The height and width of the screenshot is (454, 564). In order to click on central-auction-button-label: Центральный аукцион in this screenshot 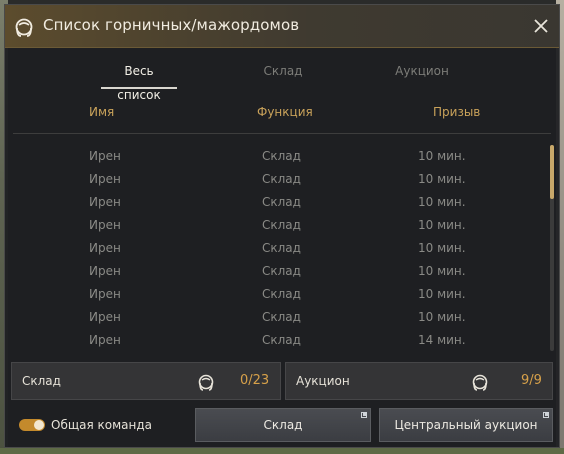, I will do `click(466, 425)`.